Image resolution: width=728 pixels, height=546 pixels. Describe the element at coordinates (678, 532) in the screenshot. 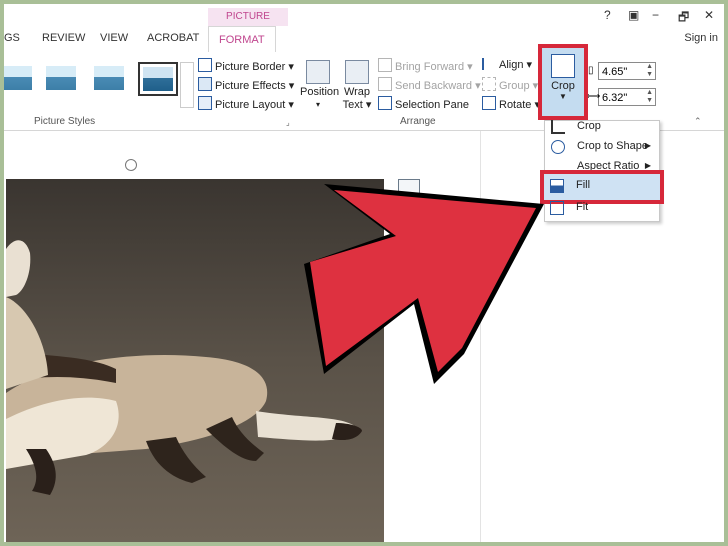

I see `wikihow-watermark: wikiHow` at that location.